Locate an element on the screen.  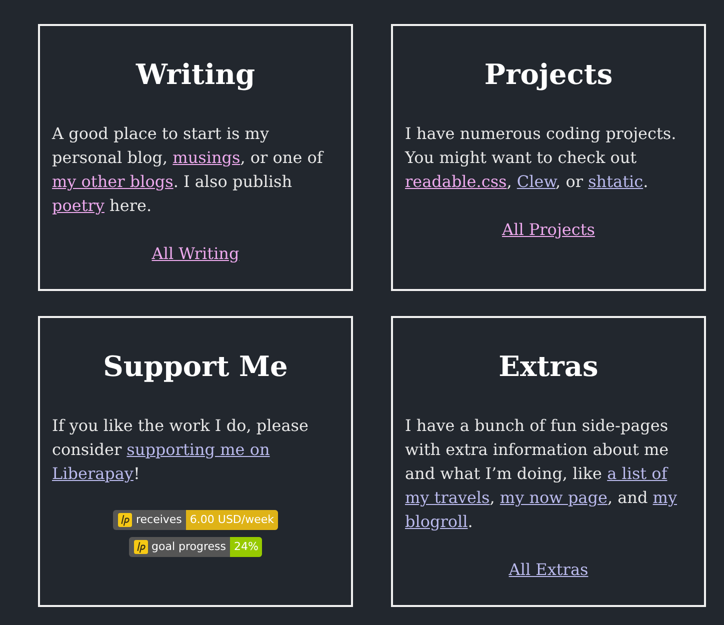
badge-value: 24% is located at coordinates (246, 547).